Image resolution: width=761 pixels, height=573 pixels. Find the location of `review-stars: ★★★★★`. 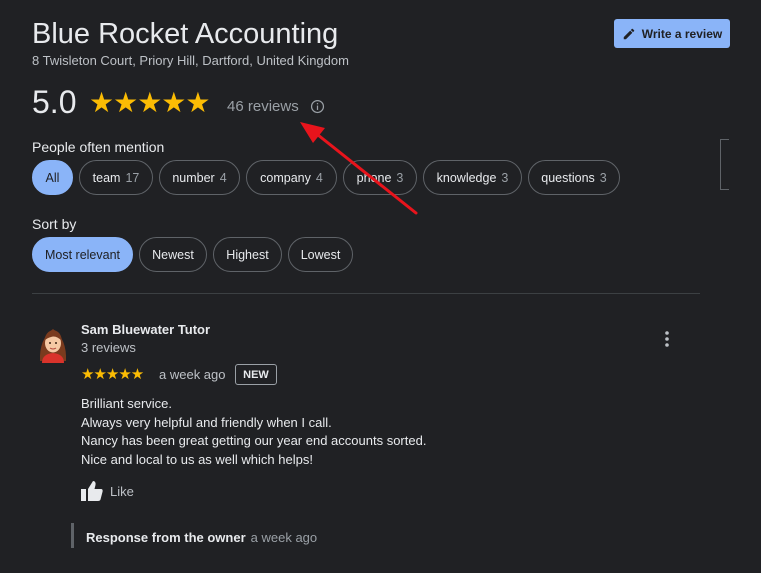

review-stars: ★★★★★ is located at coordinates (112, 374).